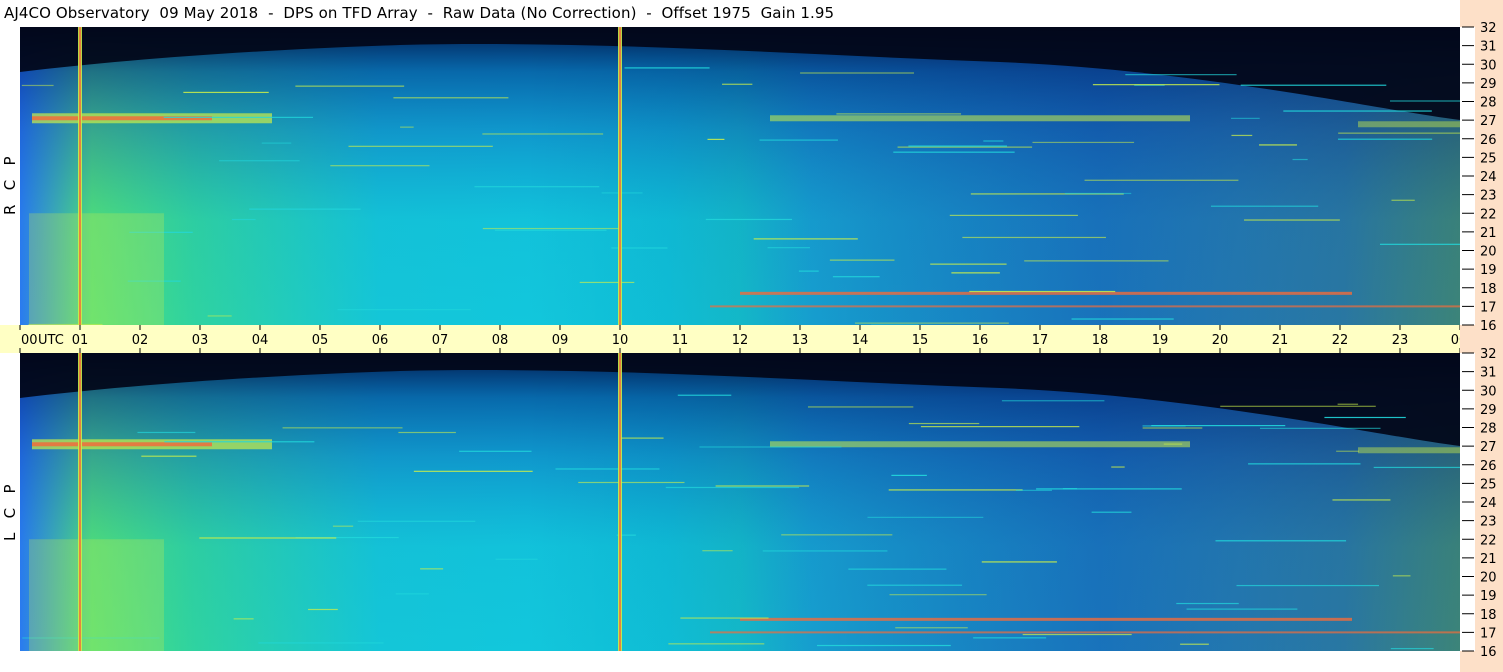 The height and width of the screenshot is (672, 1503). I want to click on lcp-lowfreq-glow, so click(96, 595).